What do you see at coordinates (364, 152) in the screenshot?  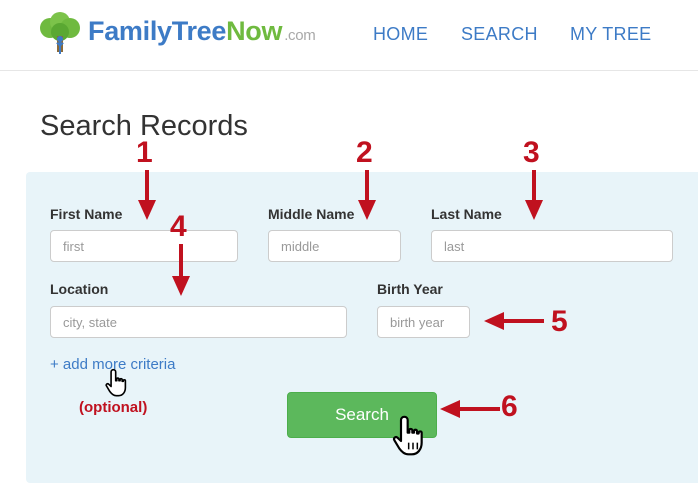 I see `annotation-number-2: 2` at bounding box center [364, 152].